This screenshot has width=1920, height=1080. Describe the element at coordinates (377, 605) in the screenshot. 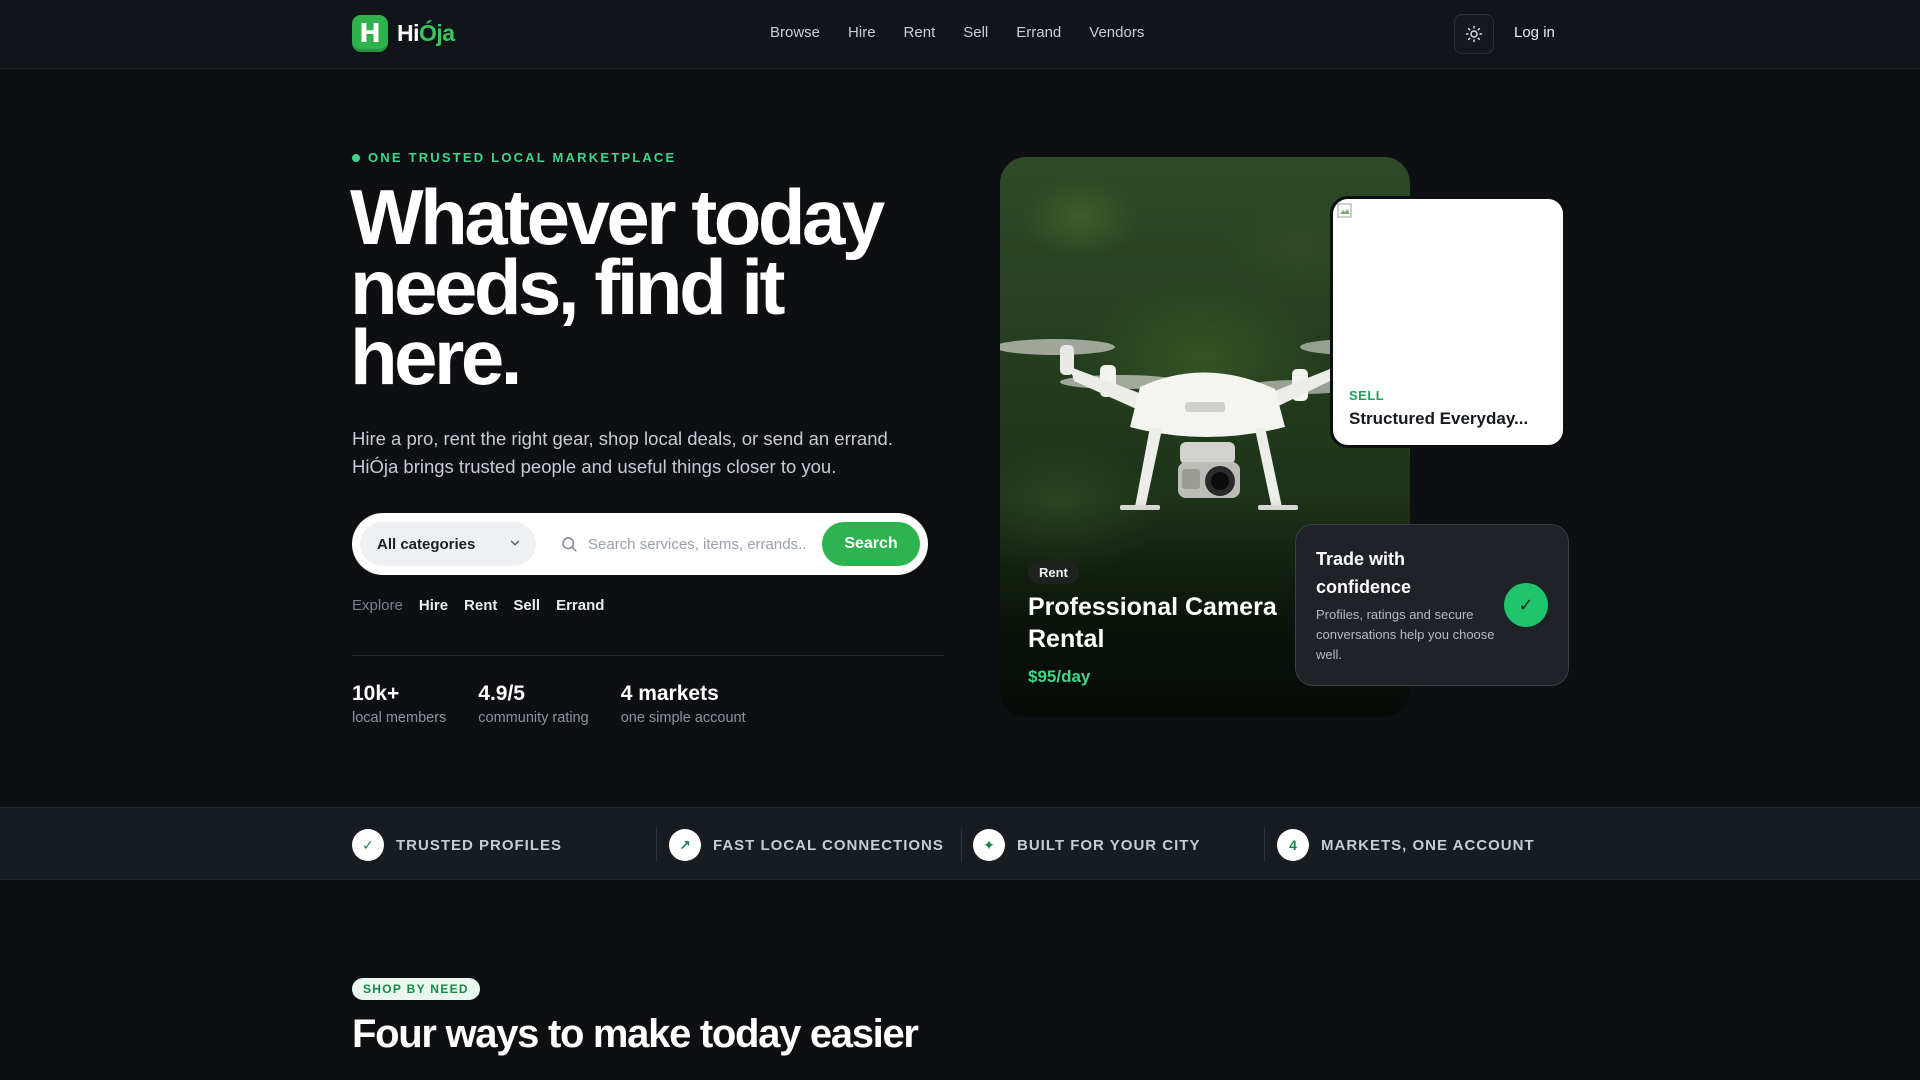

I see `explore-label: Explore` at that location.